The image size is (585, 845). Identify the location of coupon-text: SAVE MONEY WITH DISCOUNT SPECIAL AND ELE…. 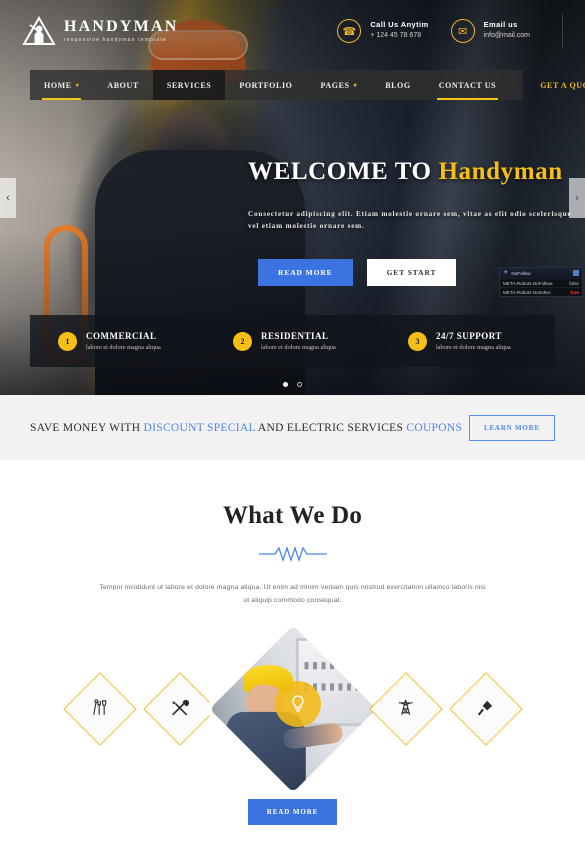
(246, 428).